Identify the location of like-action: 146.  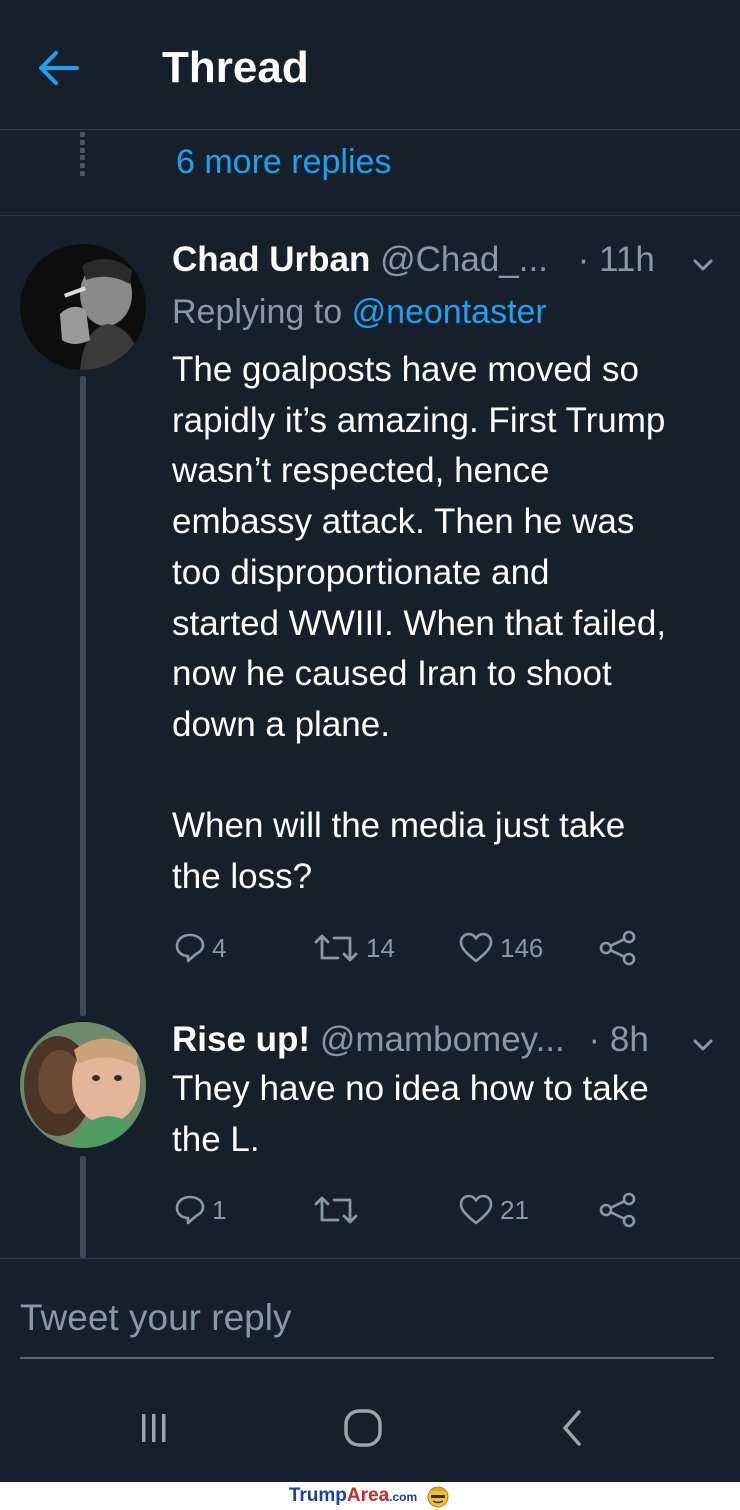
(500, 948).